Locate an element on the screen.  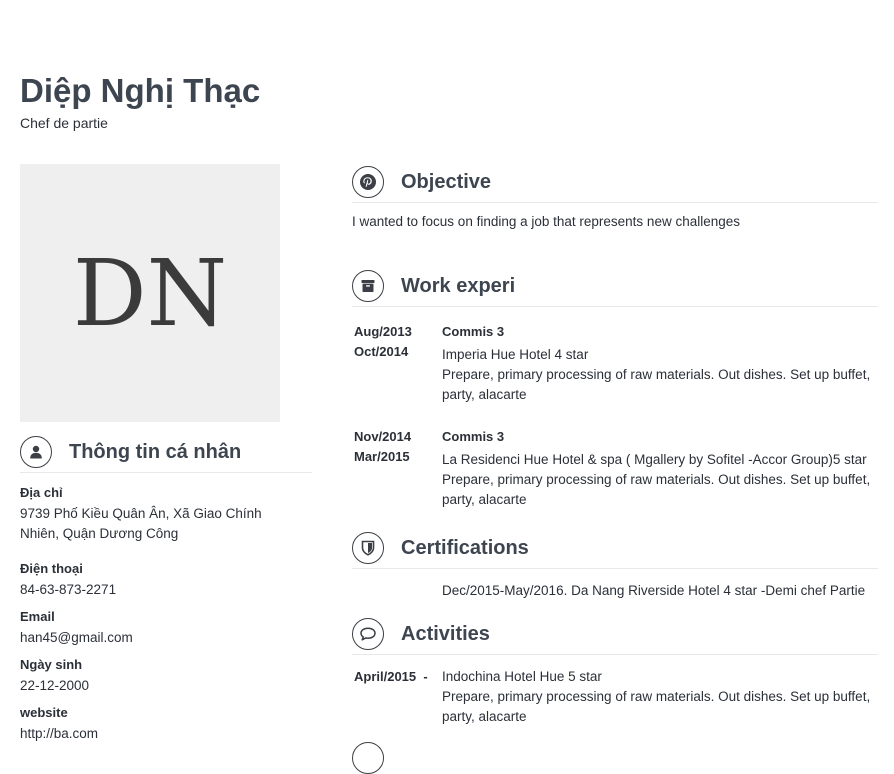
activity-date: April/2015 - is located at coordinates (391, 676).